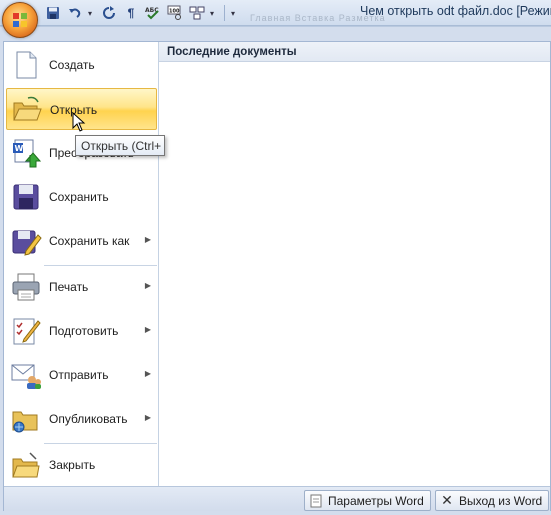  What do you see at coordinates (69, 287) in the screenshot?
I see `menu-item-label: Печать` at bounding box center [69, 287].